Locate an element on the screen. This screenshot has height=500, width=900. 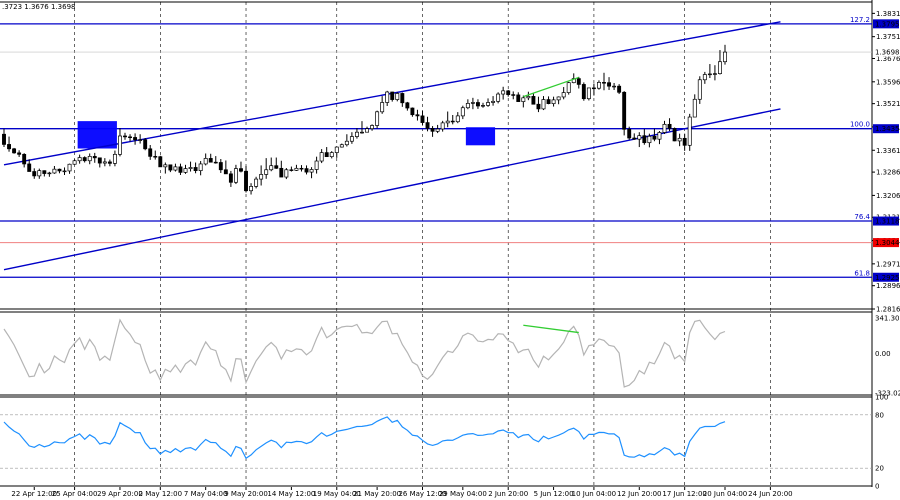
x-tick-label: 2 Jun 20:00 is located at coordinates (508, 494).